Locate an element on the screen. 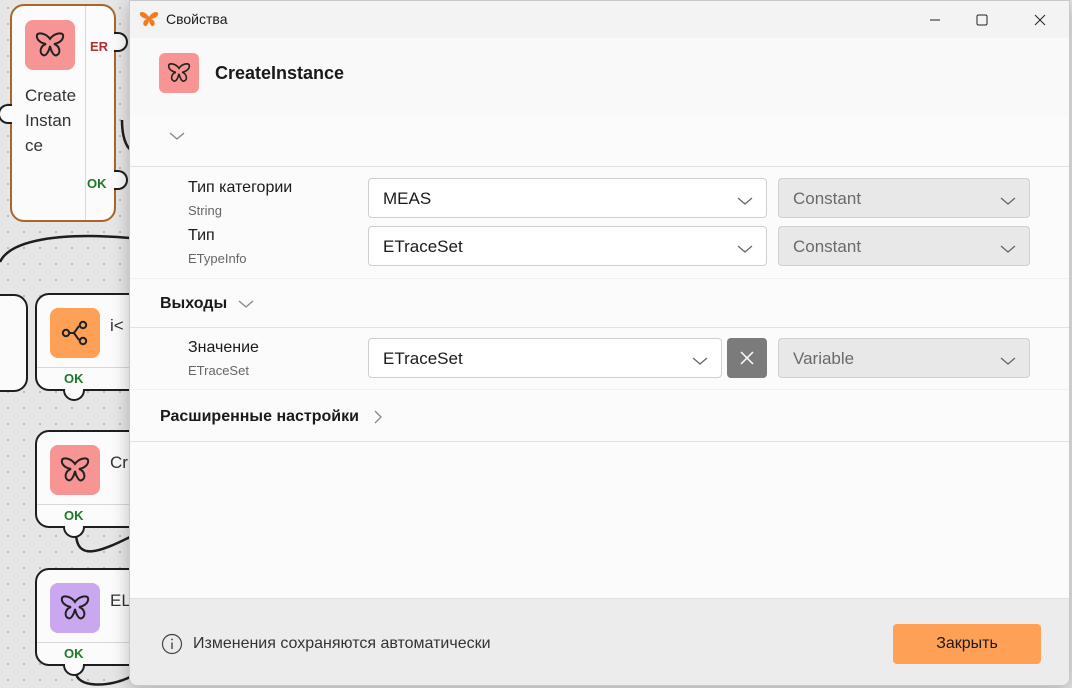 The image size is (1072, 688). section-title: Выходы is located at coordinates (194, 303).